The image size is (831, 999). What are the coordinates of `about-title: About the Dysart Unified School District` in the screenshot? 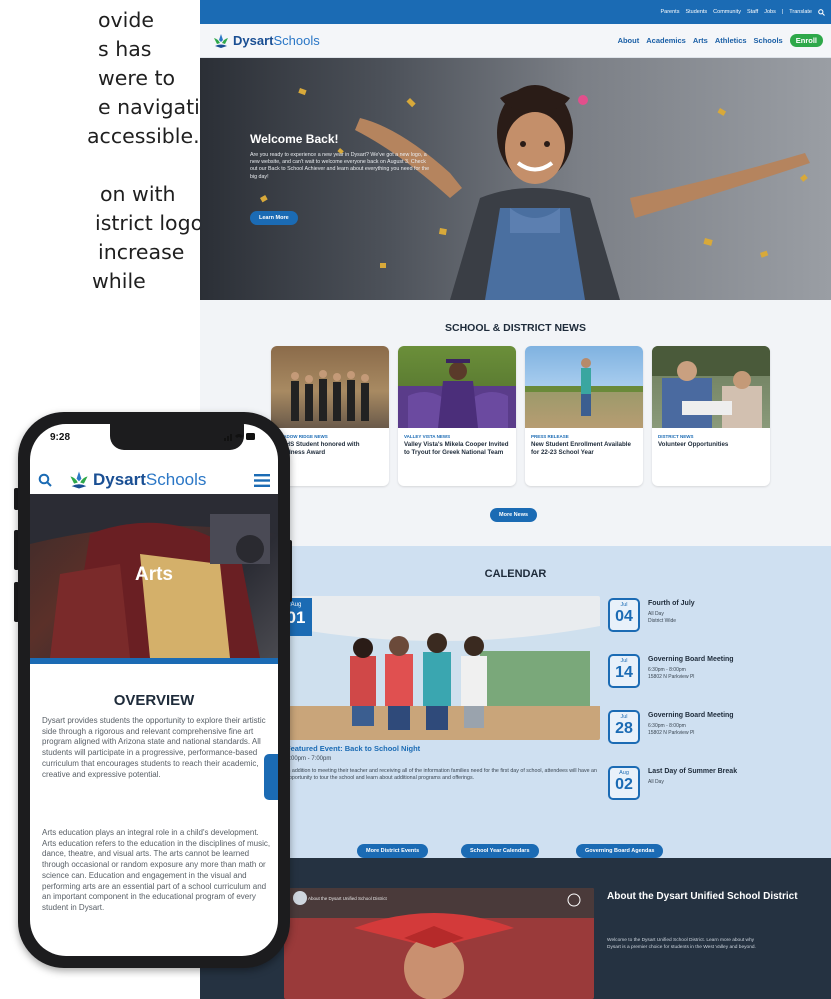 It's located at (702, 896).